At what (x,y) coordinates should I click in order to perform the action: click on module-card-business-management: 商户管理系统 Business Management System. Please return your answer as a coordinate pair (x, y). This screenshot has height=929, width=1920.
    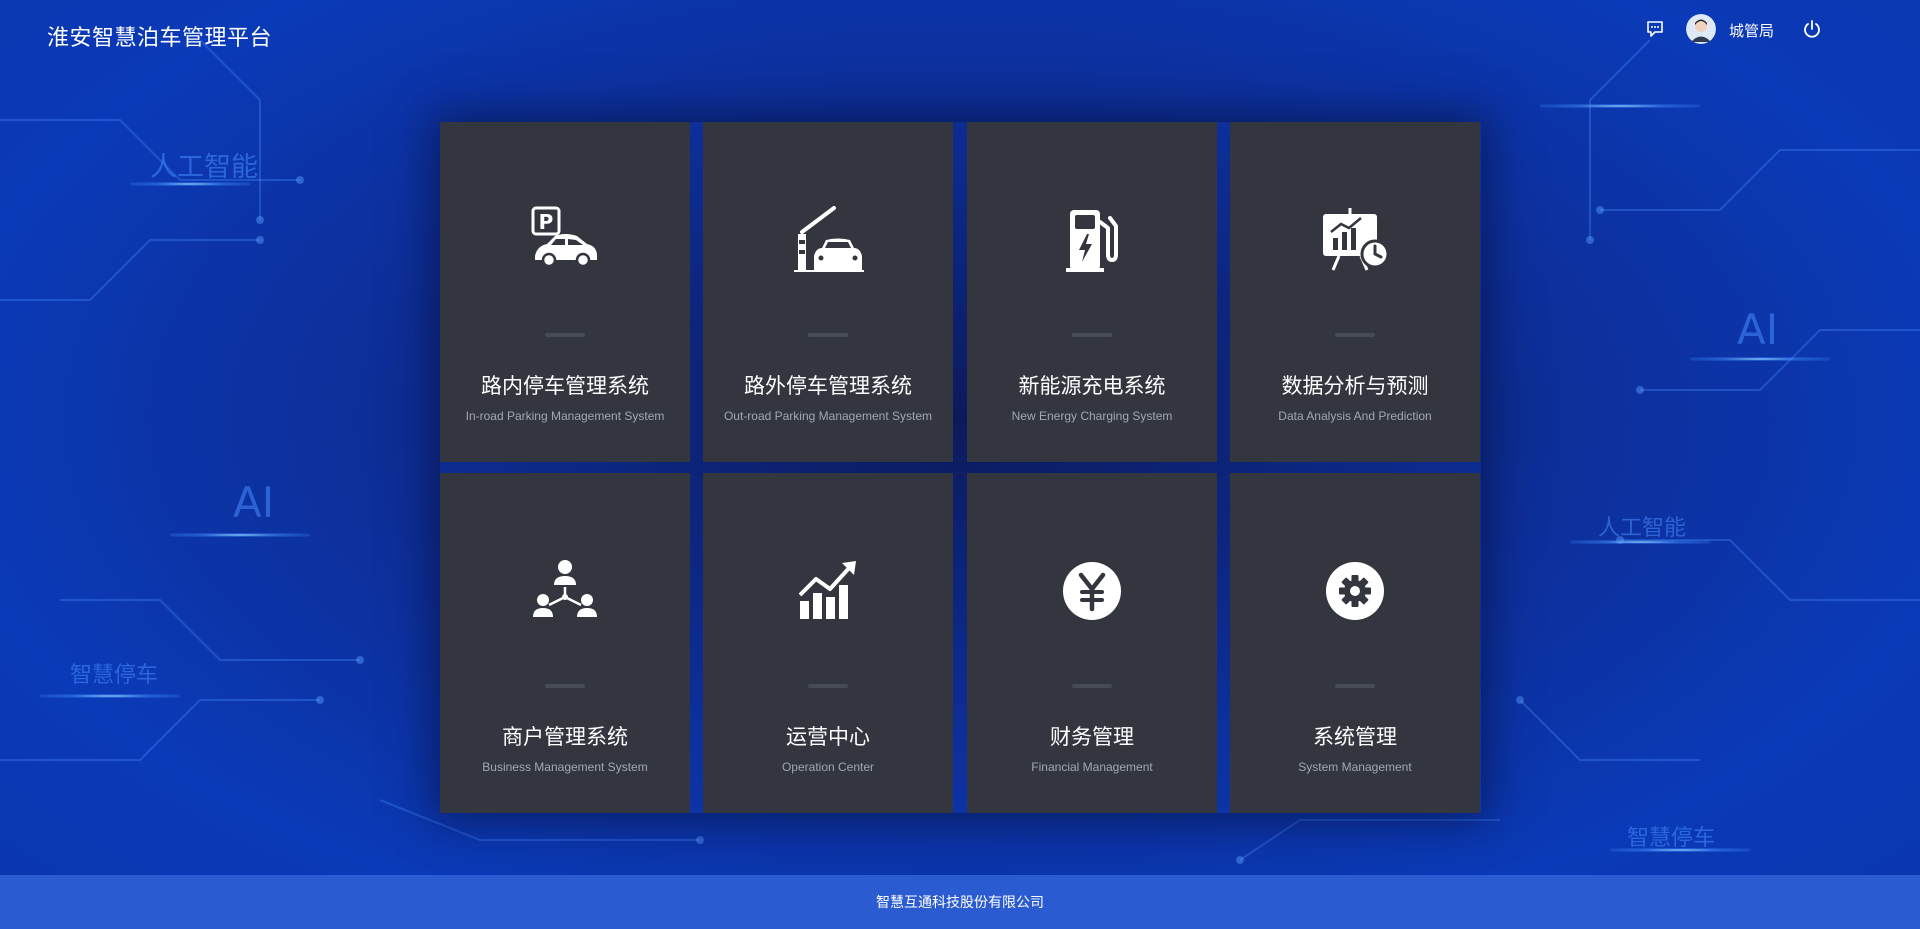
    Looking at the image, I should click on (565, 643).